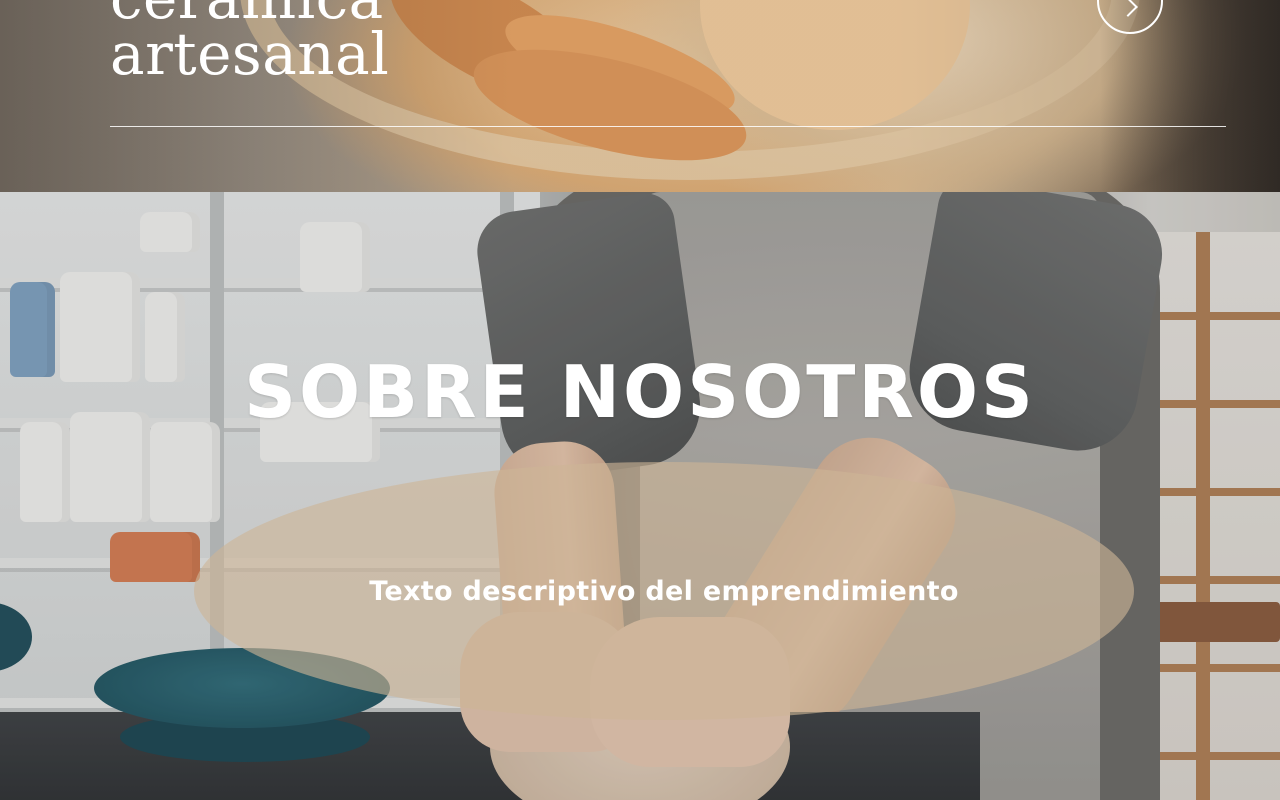  Describe the element at coordinates (250, 54) in the screenshot. I see `hero-title-line-2: artesanal` at that location.